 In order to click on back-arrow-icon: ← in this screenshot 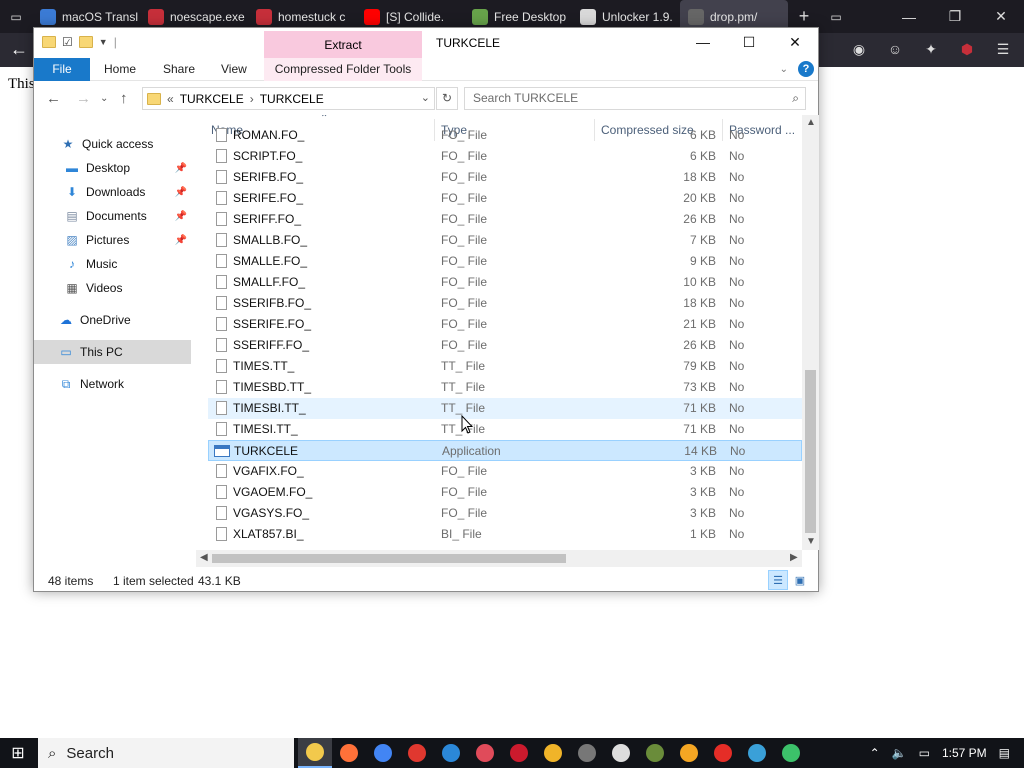, I will do `click(19, 49)`.